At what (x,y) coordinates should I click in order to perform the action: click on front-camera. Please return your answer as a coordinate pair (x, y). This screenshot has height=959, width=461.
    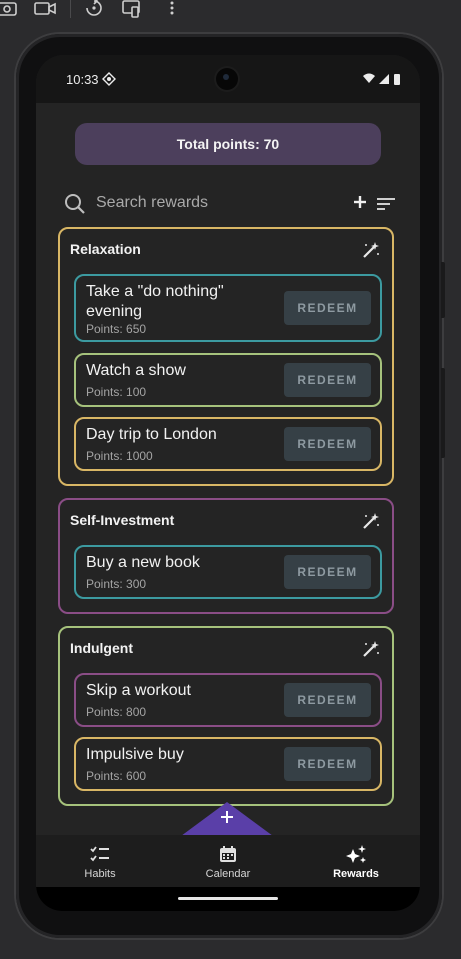
    Looking at the image, I should click on (227, 79).